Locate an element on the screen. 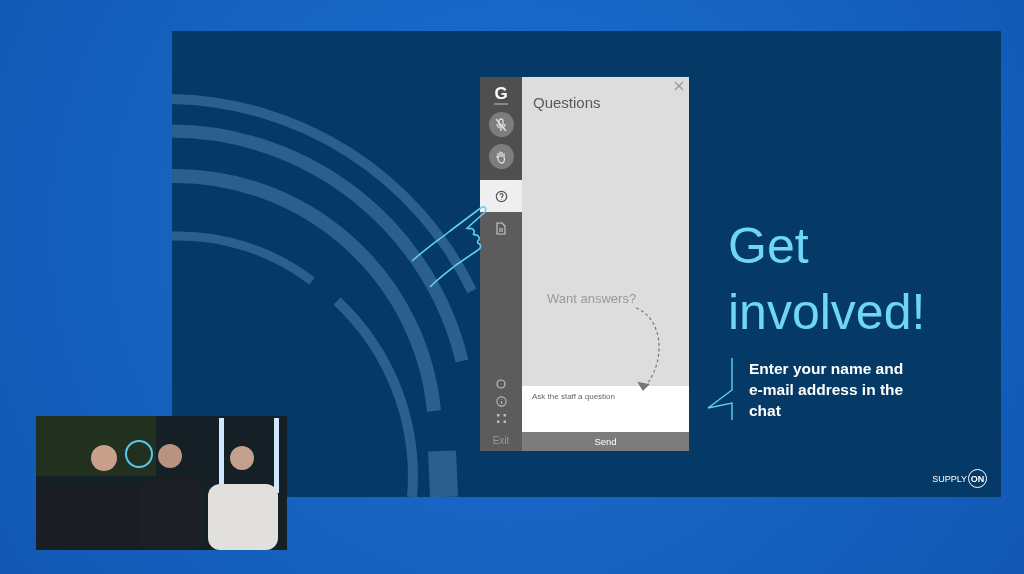  question-field: Ask the staff a question is located at coordinates (605, 409).